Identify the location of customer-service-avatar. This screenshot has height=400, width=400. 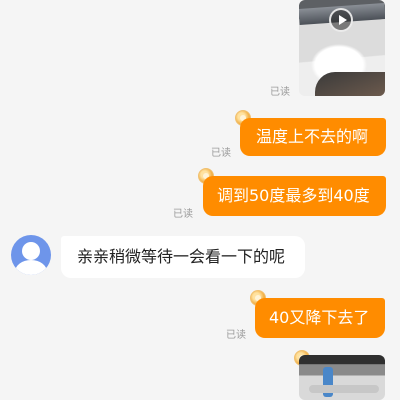
(31, 255).